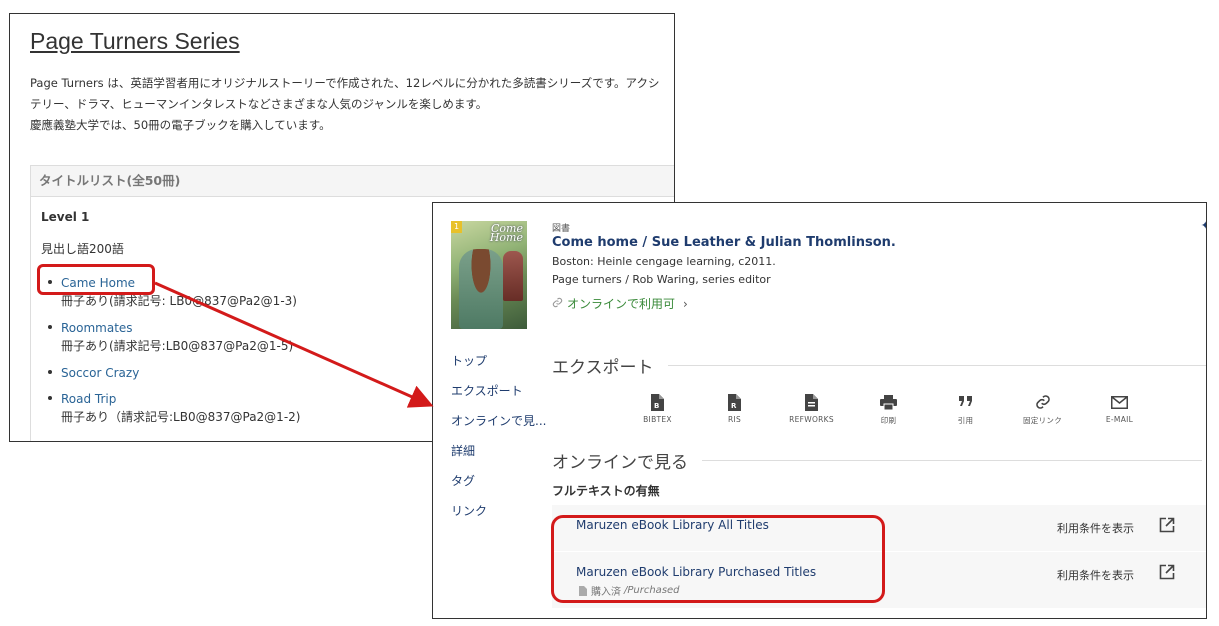  Describe the element at coordinates (96, 279) in the screenshot. I see `highlight-box-came-home` at that location.